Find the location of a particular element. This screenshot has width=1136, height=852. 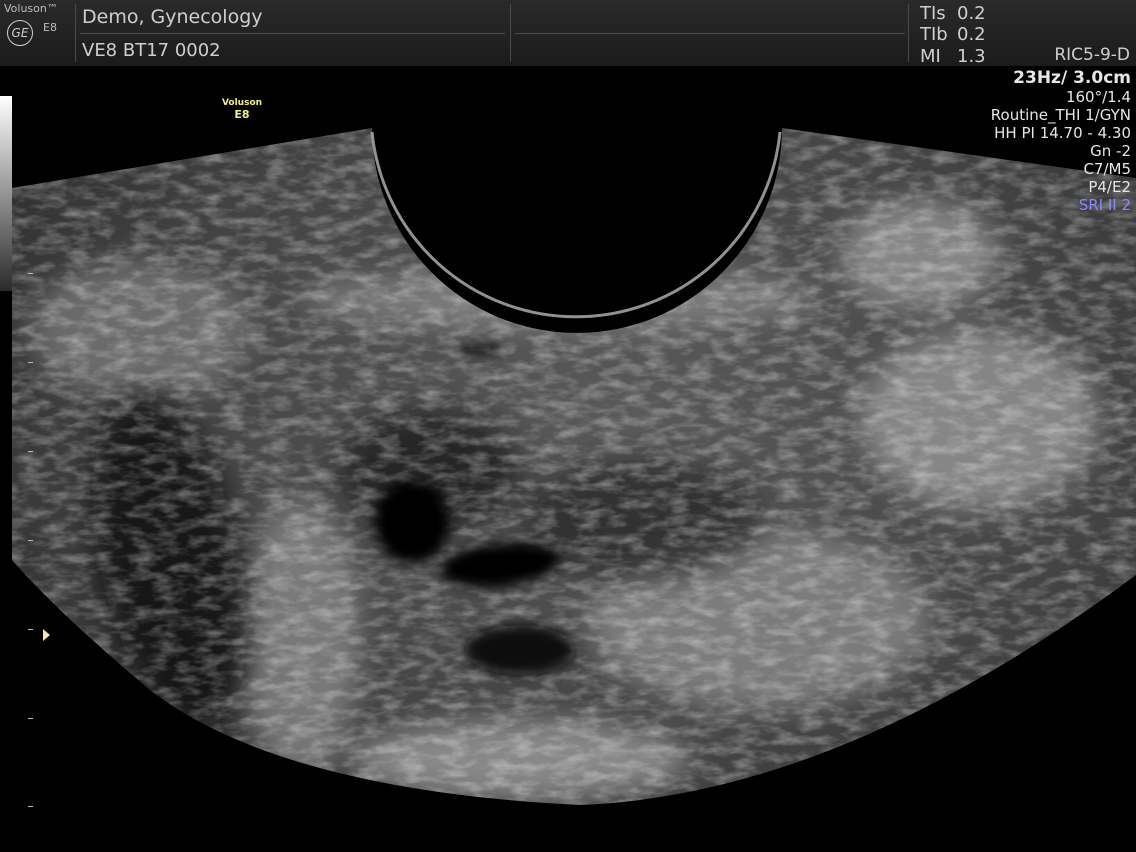

model-label: E8 is located at coordinates (50, 27).